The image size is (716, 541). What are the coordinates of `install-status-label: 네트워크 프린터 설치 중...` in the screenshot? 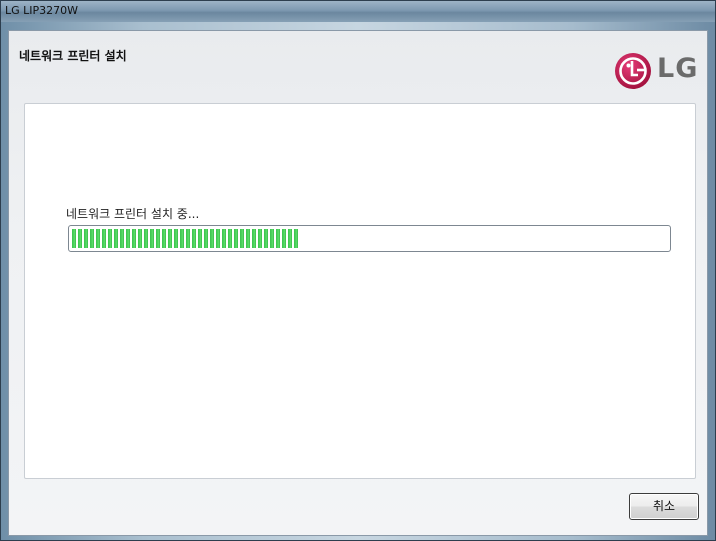 It's located at (133, 214).